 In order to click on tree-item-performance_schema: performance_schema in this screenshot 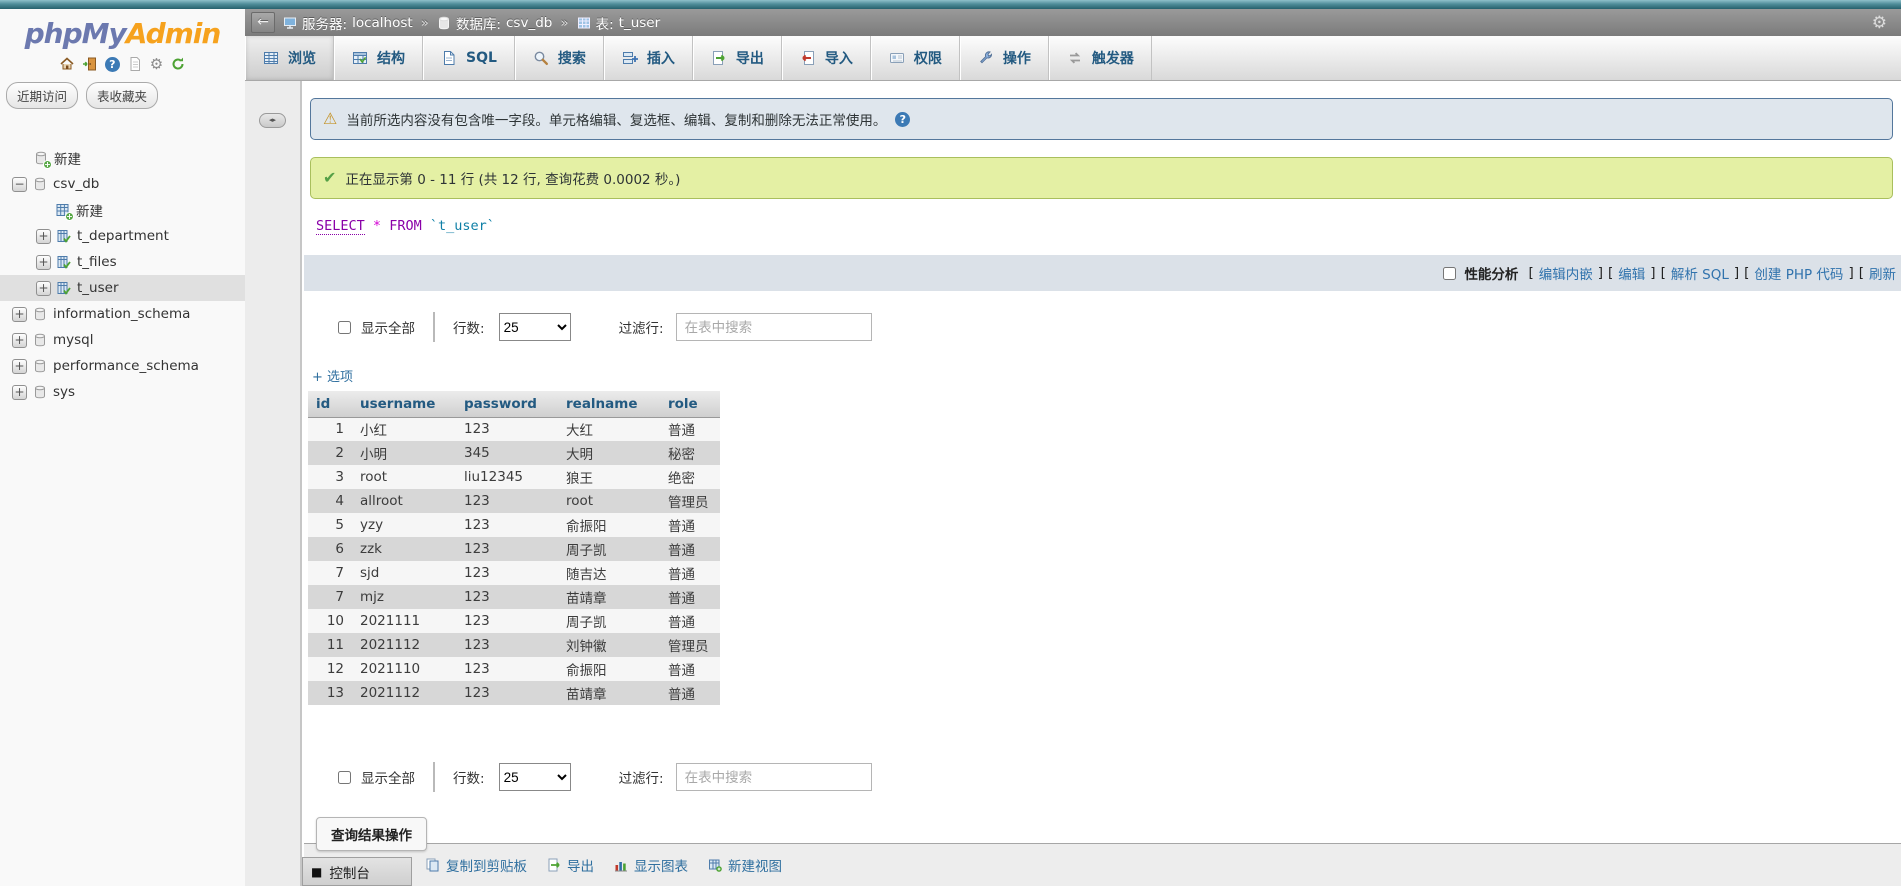, I will do `click(122, 366)`.